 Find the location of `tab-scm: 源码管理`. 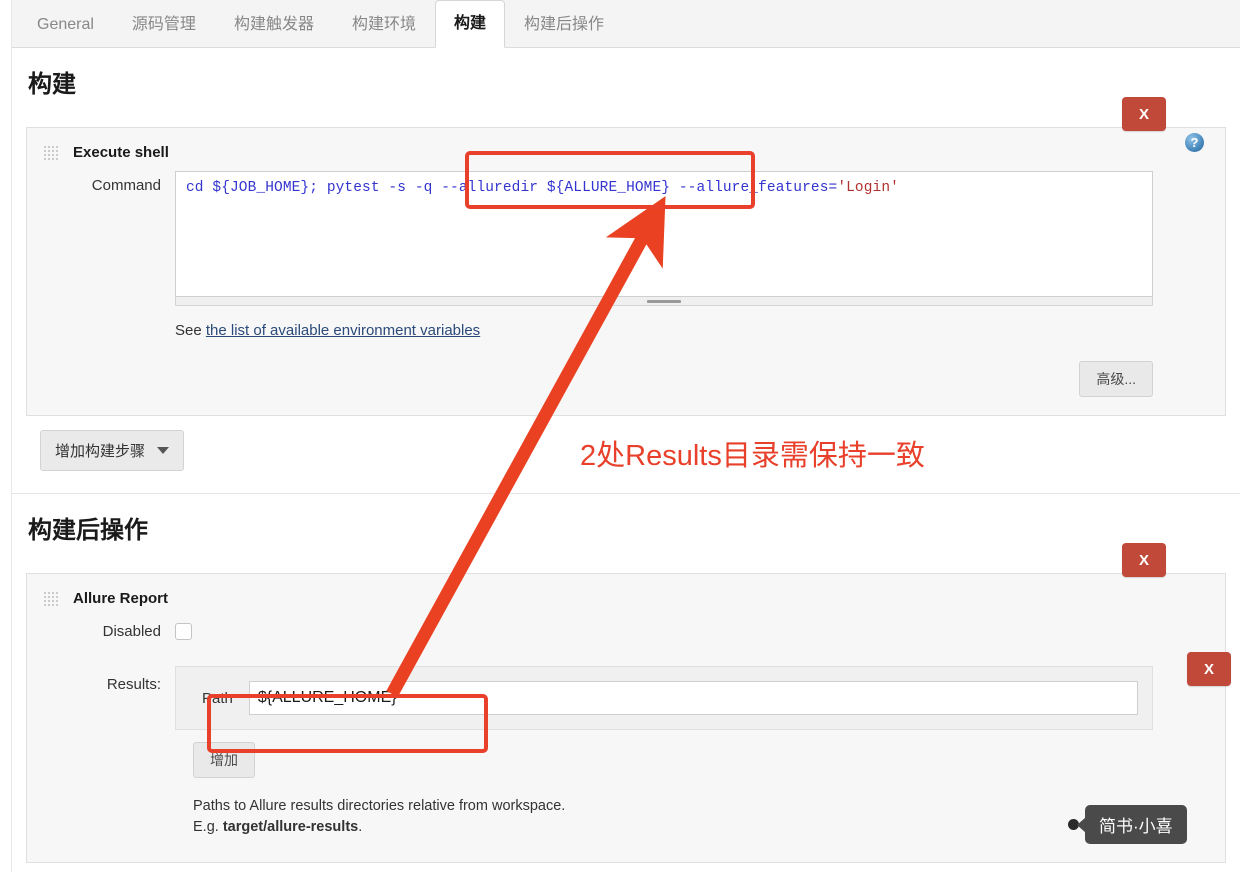

tab-scm: 源码管理 is located at coordinates (164, 23).